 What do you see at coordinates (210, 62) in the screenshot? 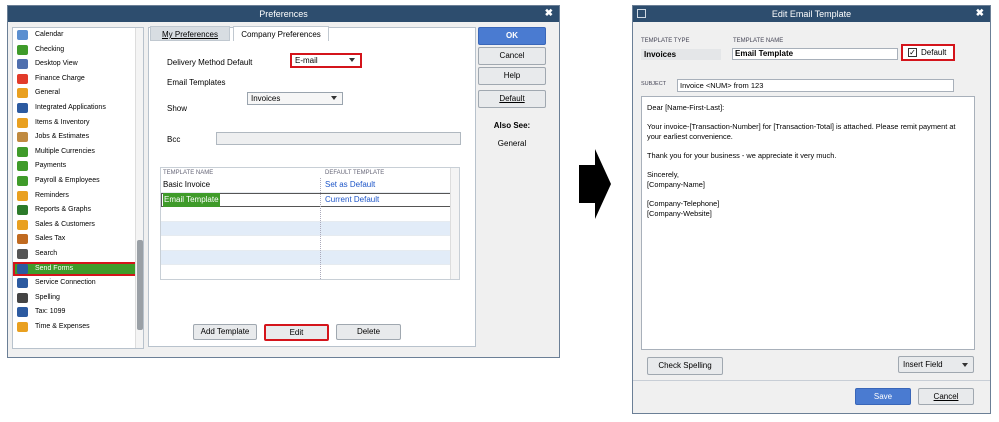
I see `delivery-method-label: Delivery Method Default` at bounding box center [210, 62].